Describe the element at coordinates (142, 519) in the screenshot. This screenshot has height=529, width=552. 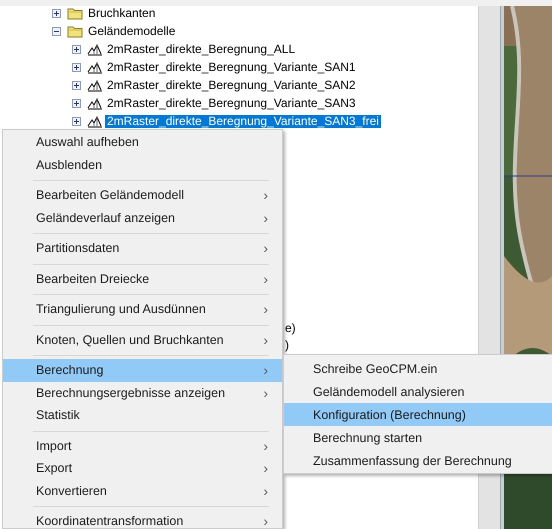
I see `menu-item: Koordinatentransformation ›` at that location.